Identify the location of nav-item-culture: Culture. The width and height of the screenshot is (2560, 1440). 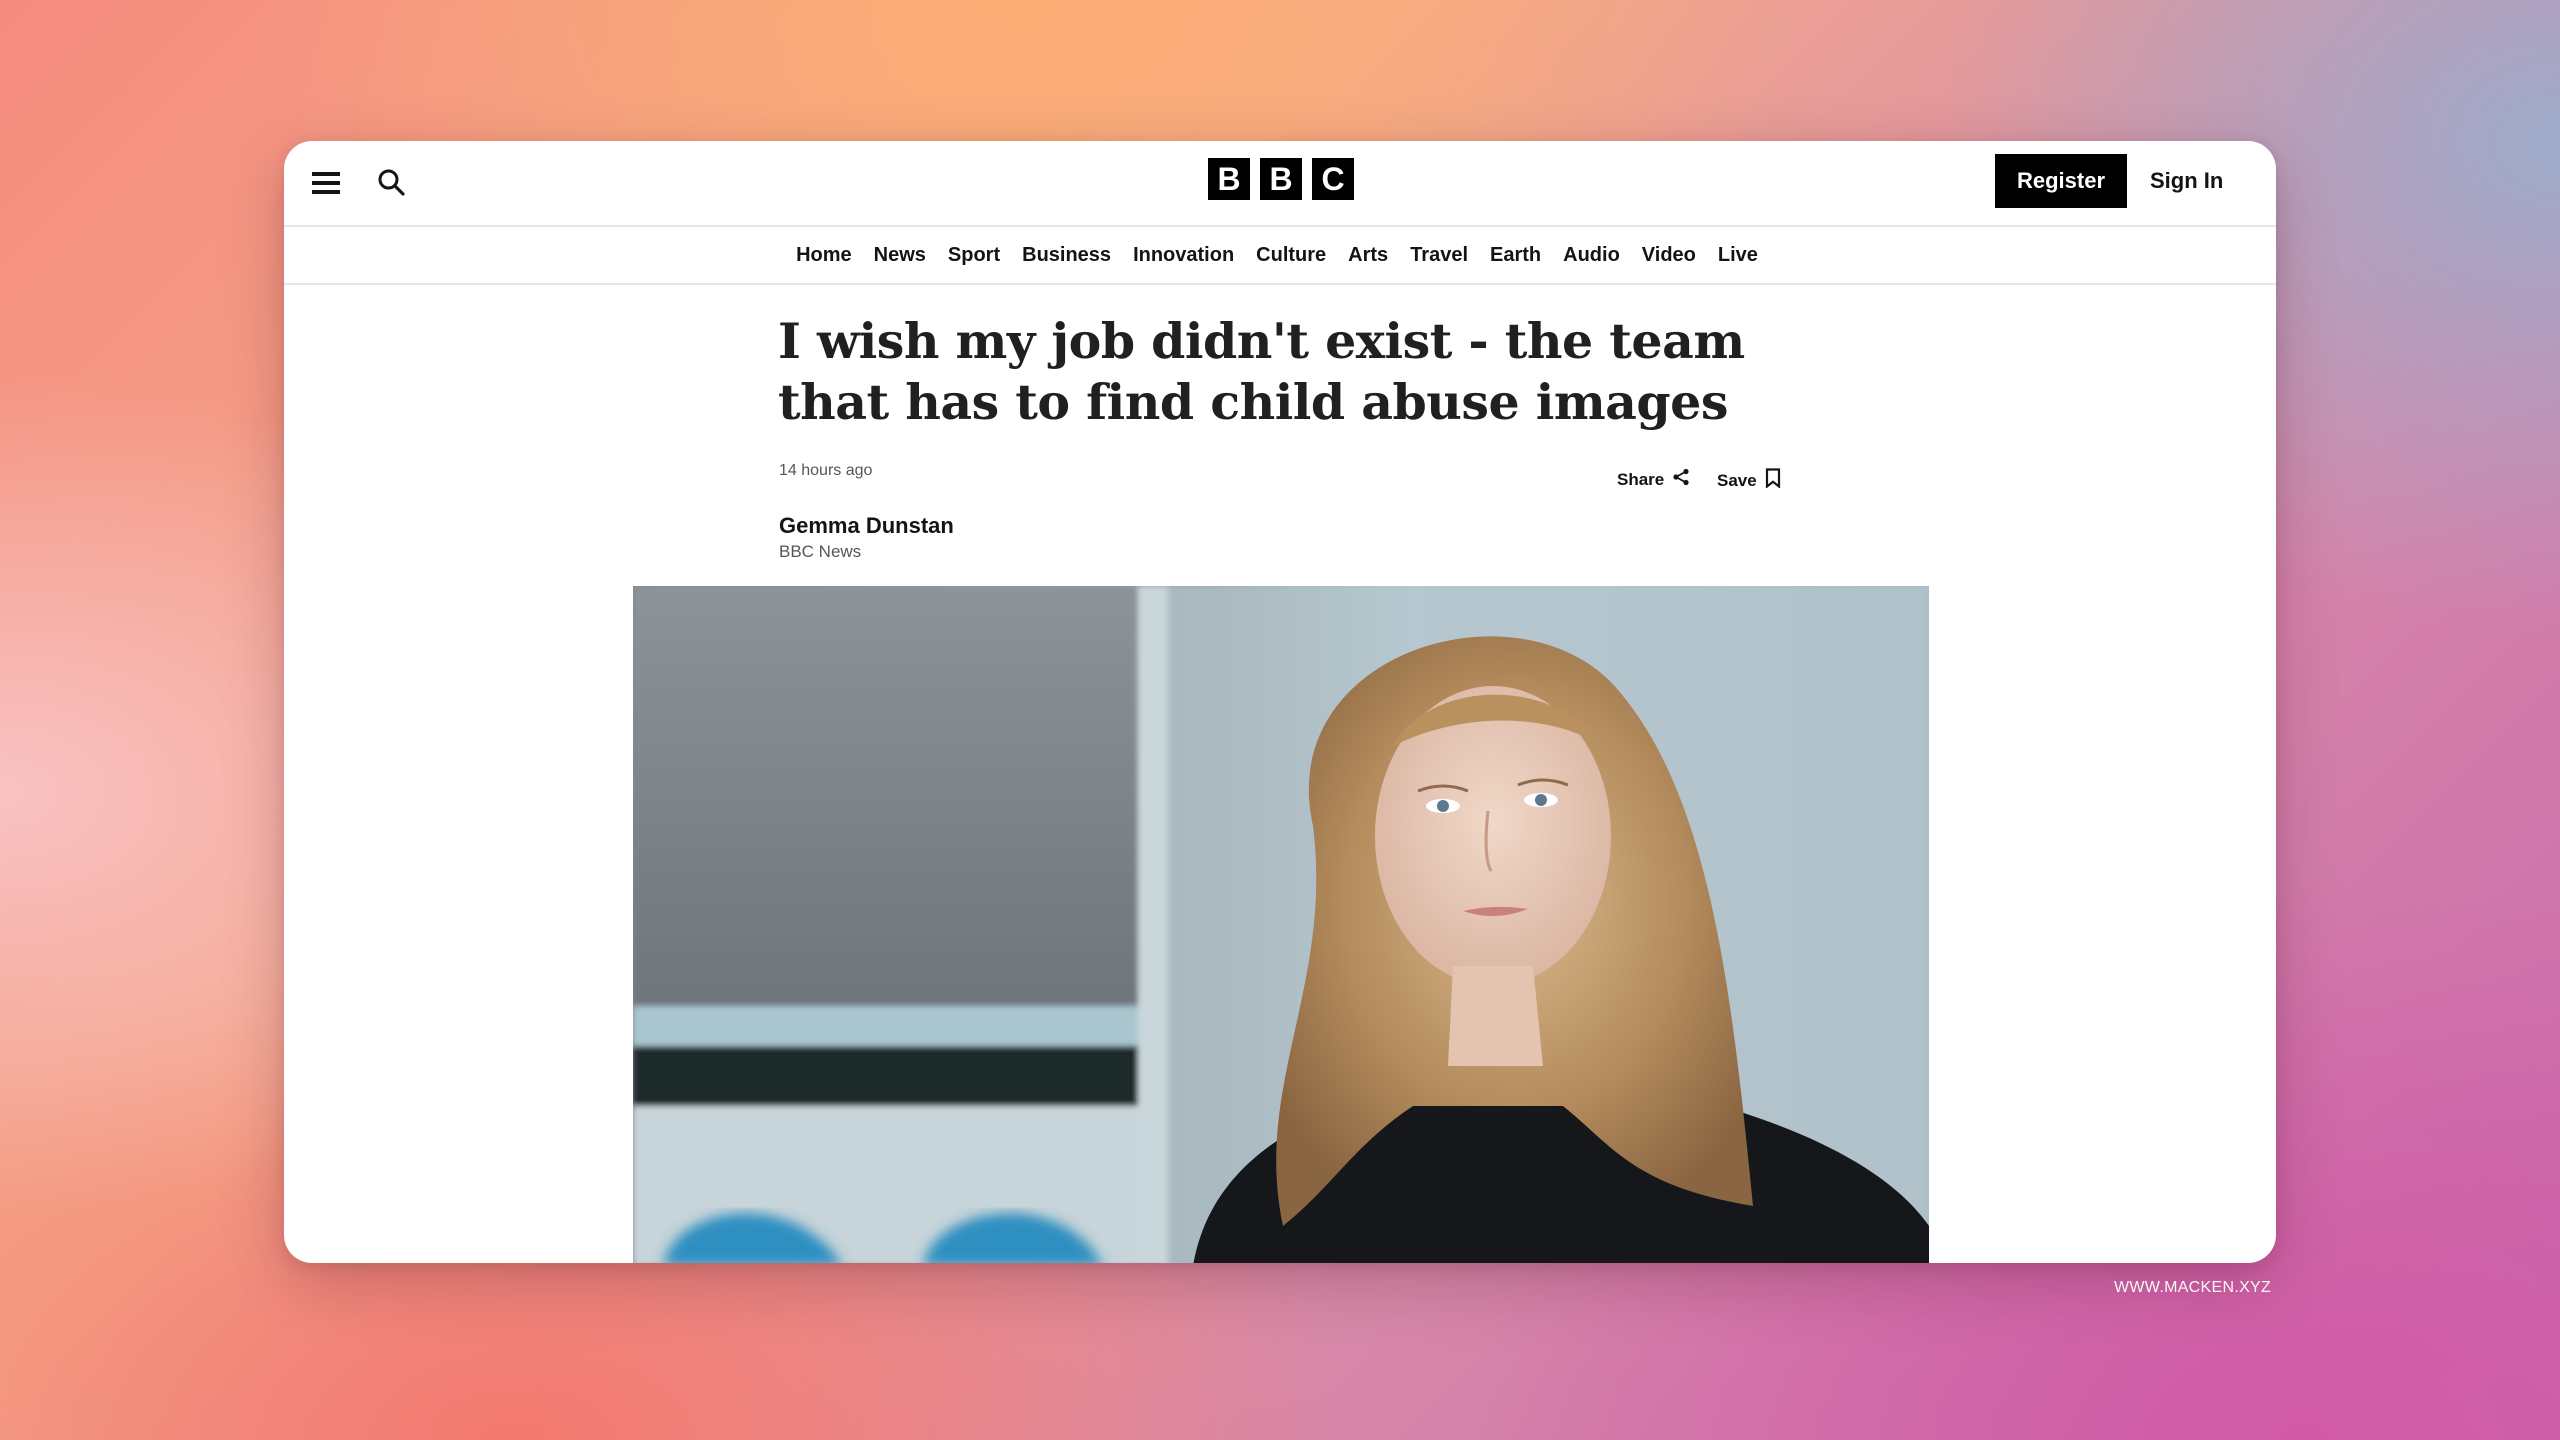
(1291, 255).